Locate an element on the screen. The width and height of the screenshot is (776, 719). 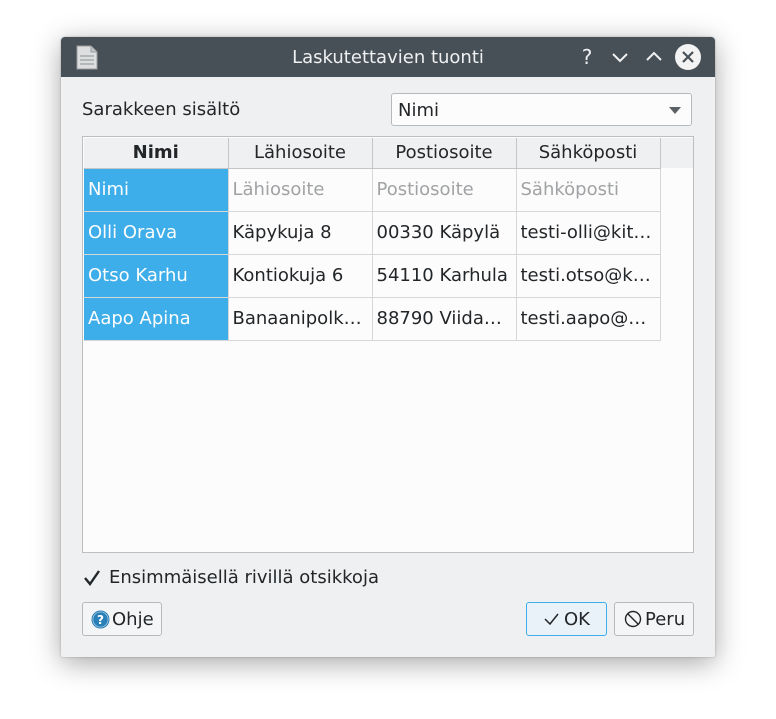
first-row-headers-checkbox is located at coordinates (92, 578).